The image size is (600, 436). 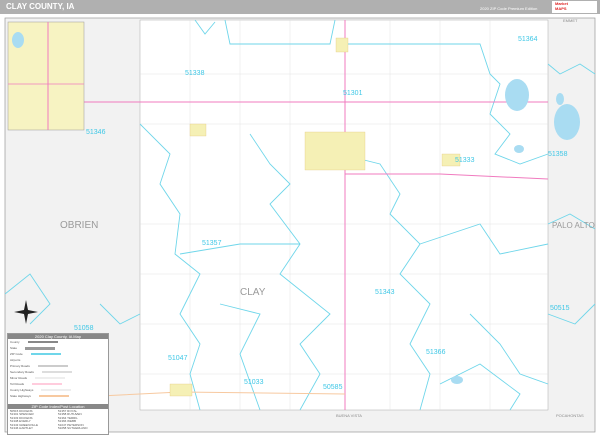 What do you see at coordinates (21, 428) in the screenshot?
I see `zip-index-row: 51346 HARTLEY` at bounding box center [21, 428].